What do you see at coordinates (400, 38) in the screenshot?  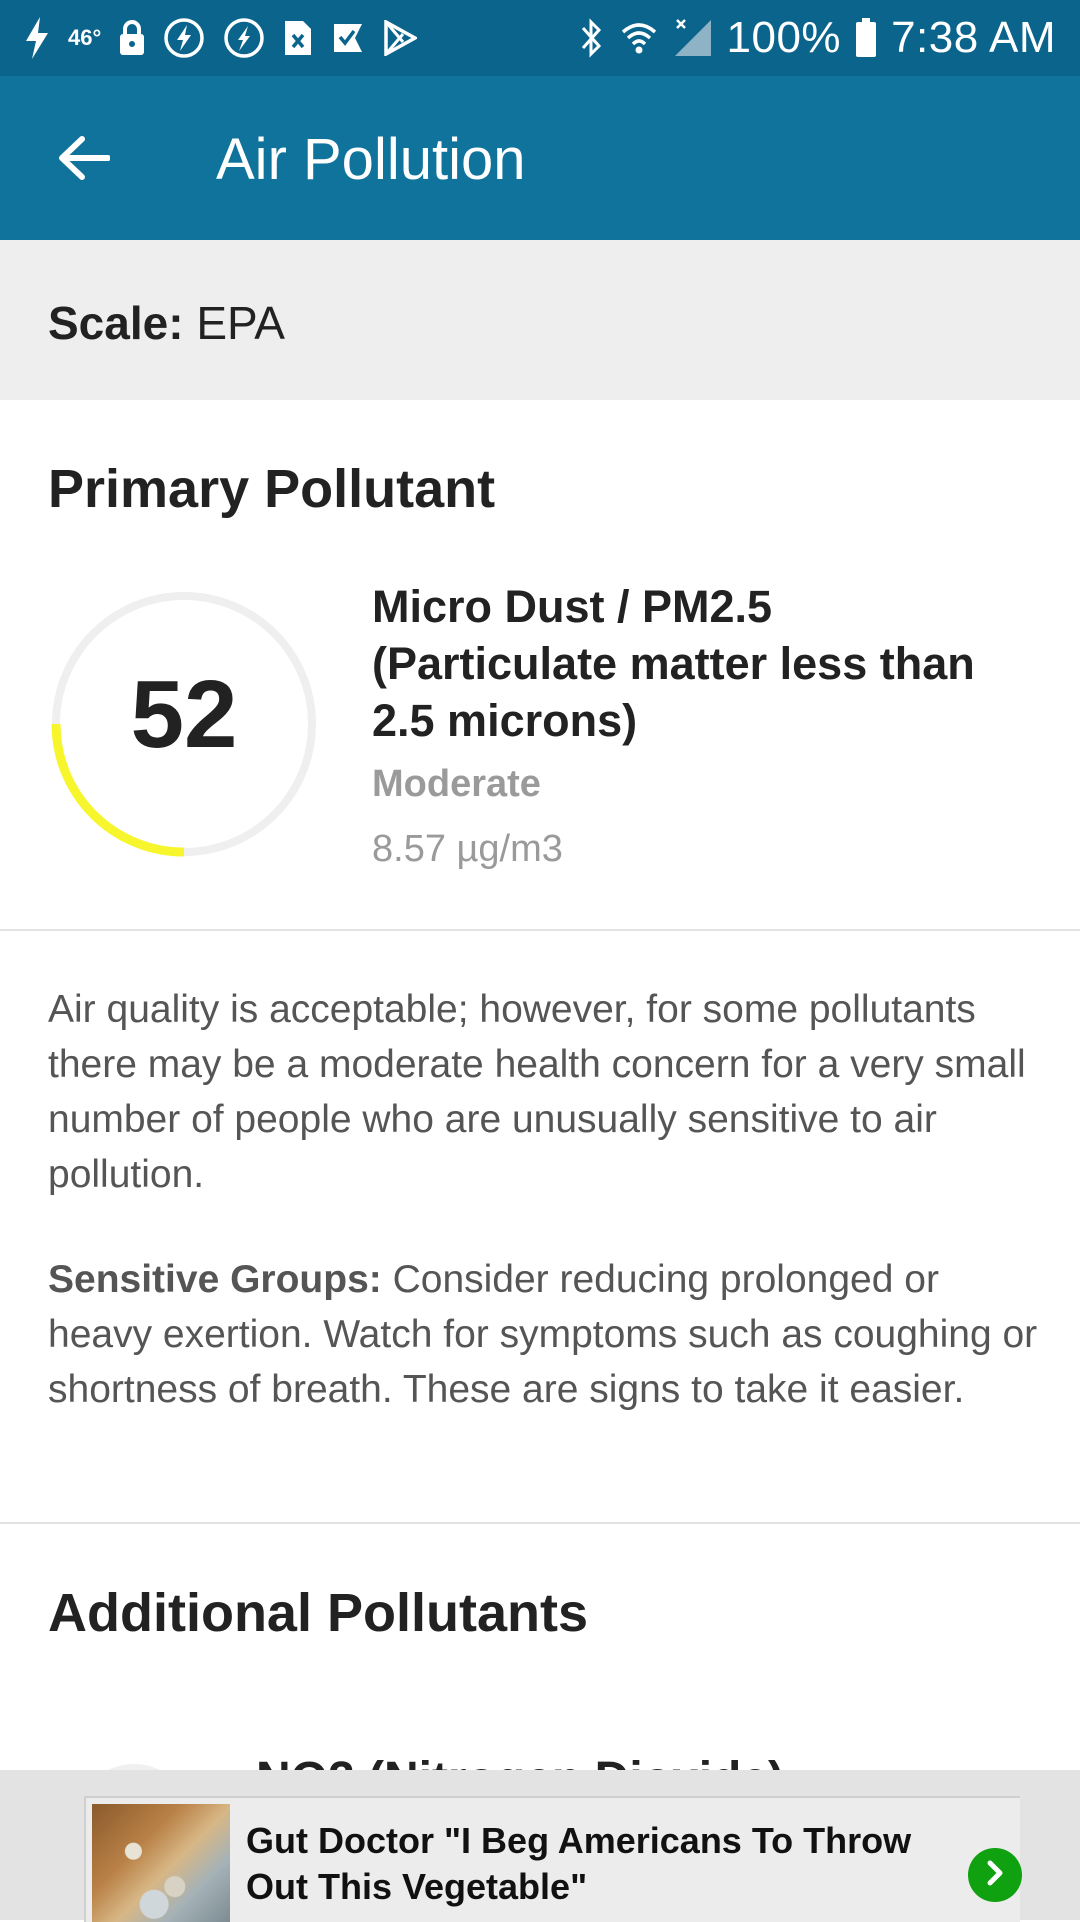 I see `play-store-icon` at bounding box center [400, 38].